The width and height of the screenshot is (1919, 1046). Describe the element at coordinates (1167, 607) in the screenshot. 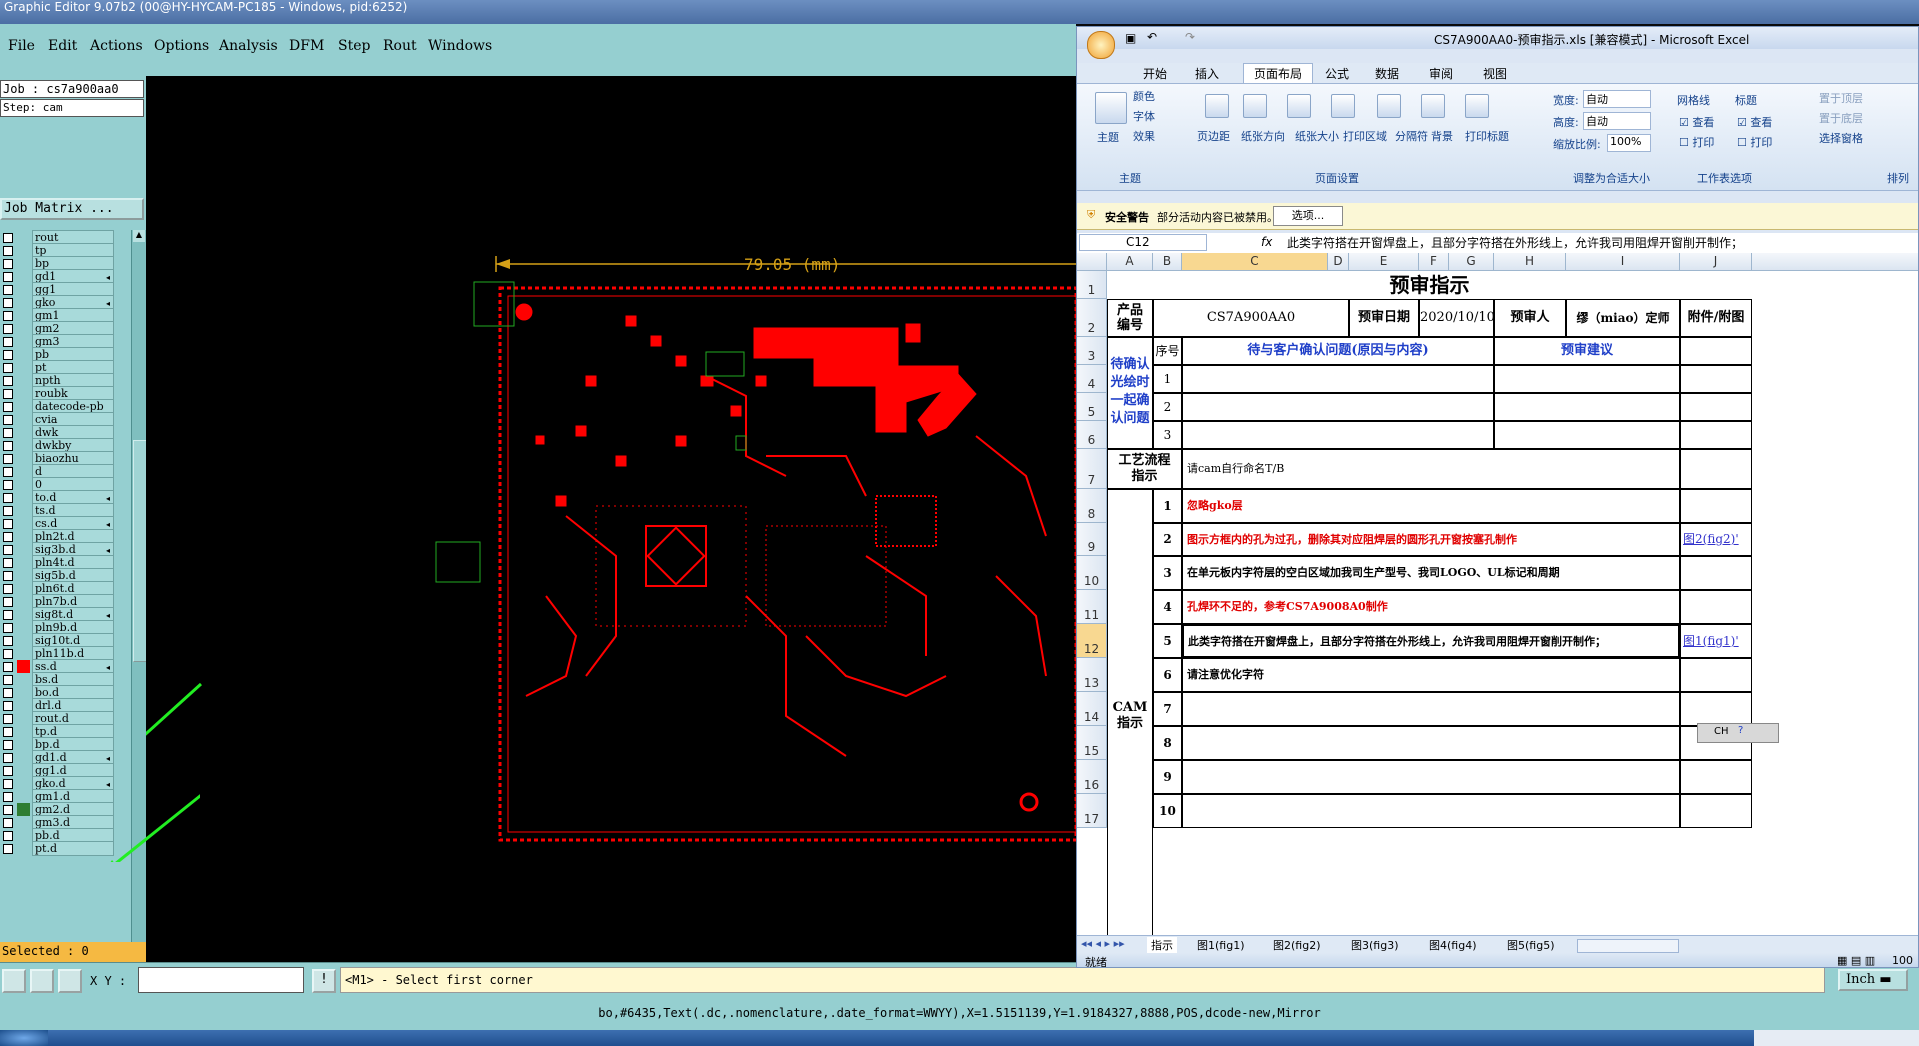

I see `cam-seq: 4` at that location.